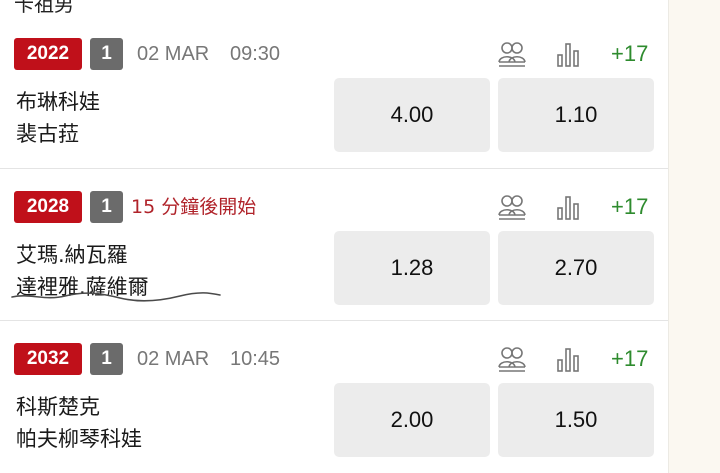 The height and width of the screenshot is (473, 720). Describe the element at coordinates (48, 359) in the screenshot. I see `match-id-badge: 2032` at that location.